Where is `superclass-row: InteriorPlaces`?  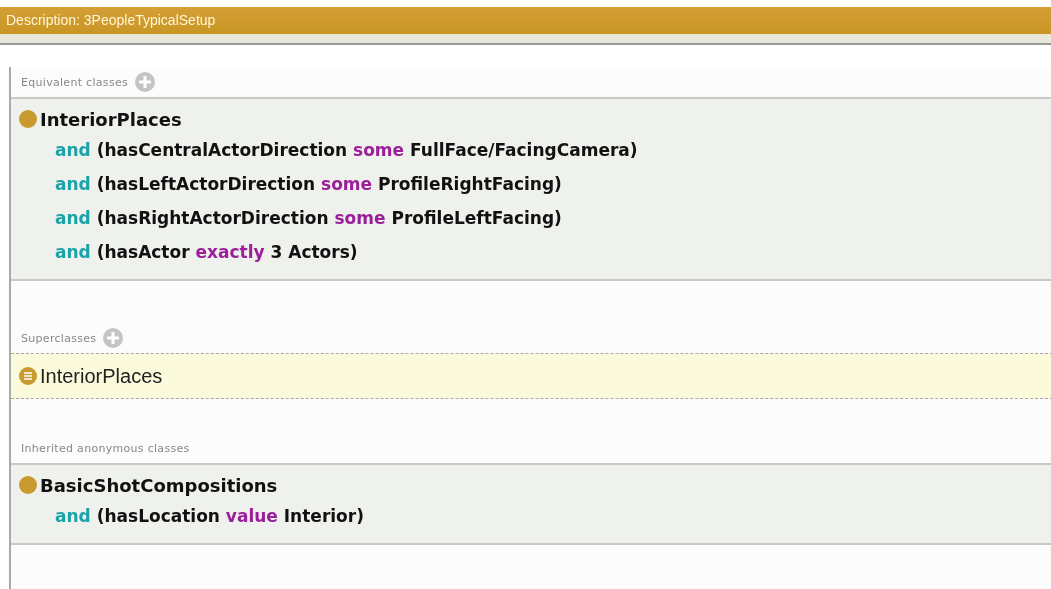 superclass-row: InteriorPlaces is located at coordinates (531, 376).